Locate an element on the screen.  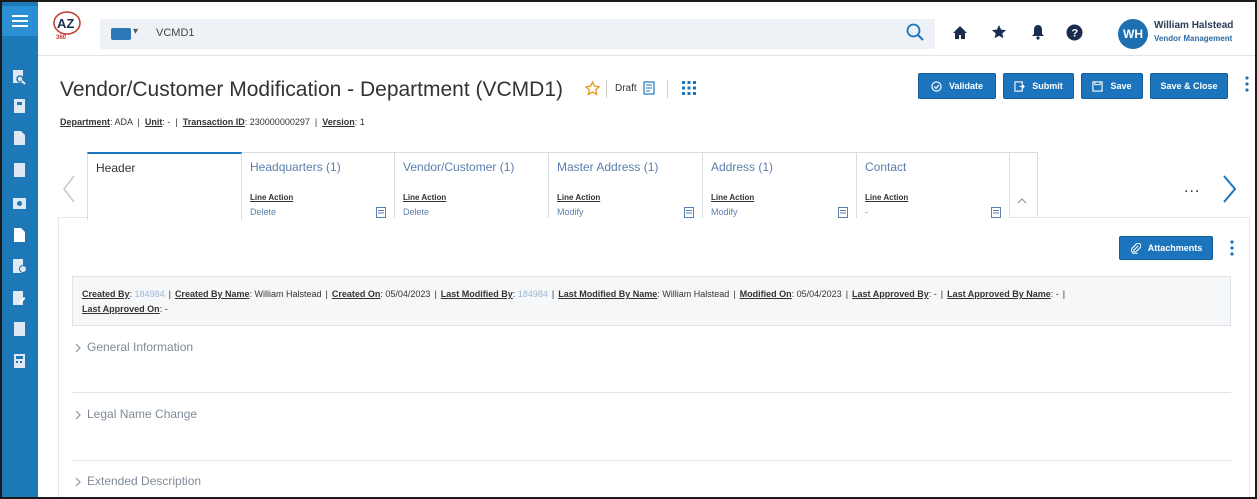
workspace-icon is located at coordinates (121, 34).